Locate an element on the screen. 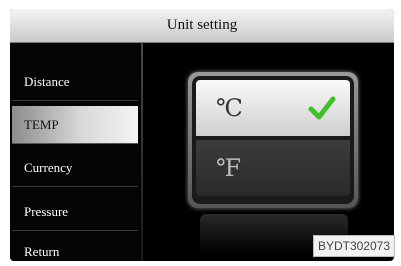 The image size is (401, 266). checkmark-icon is located at coordinates (322, 108).